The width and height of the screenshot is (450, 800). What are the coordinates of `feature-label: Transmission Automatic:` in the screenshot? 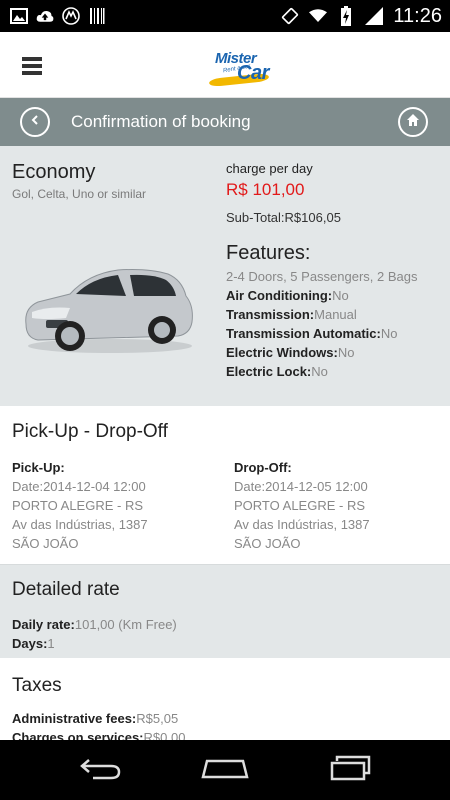 It's located at (303, 333).